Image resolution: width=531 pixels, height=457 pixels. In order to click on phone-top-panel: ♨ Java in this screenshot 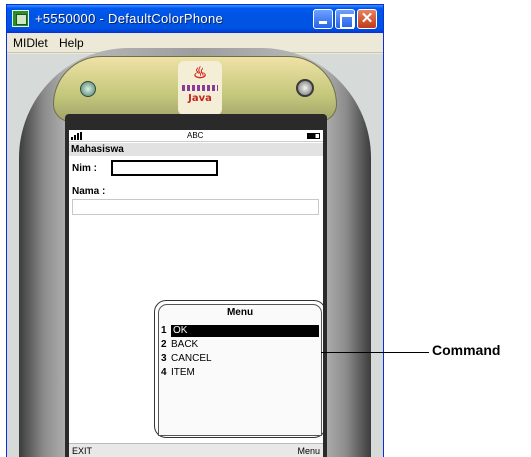, I will do `click(195, 89)`.